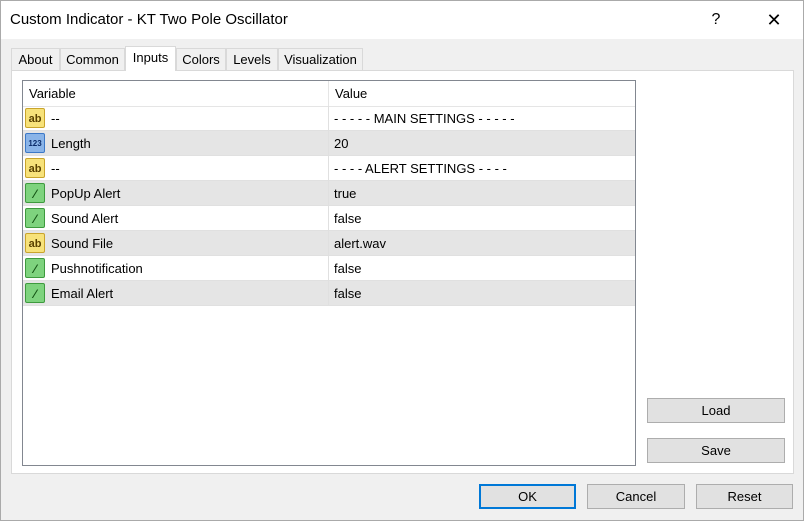 This screenshot has width=804, height=521. Describe the element at coordinates (150, 58) in the screenshot. I see `tab-inputs: Inputs` at that location.